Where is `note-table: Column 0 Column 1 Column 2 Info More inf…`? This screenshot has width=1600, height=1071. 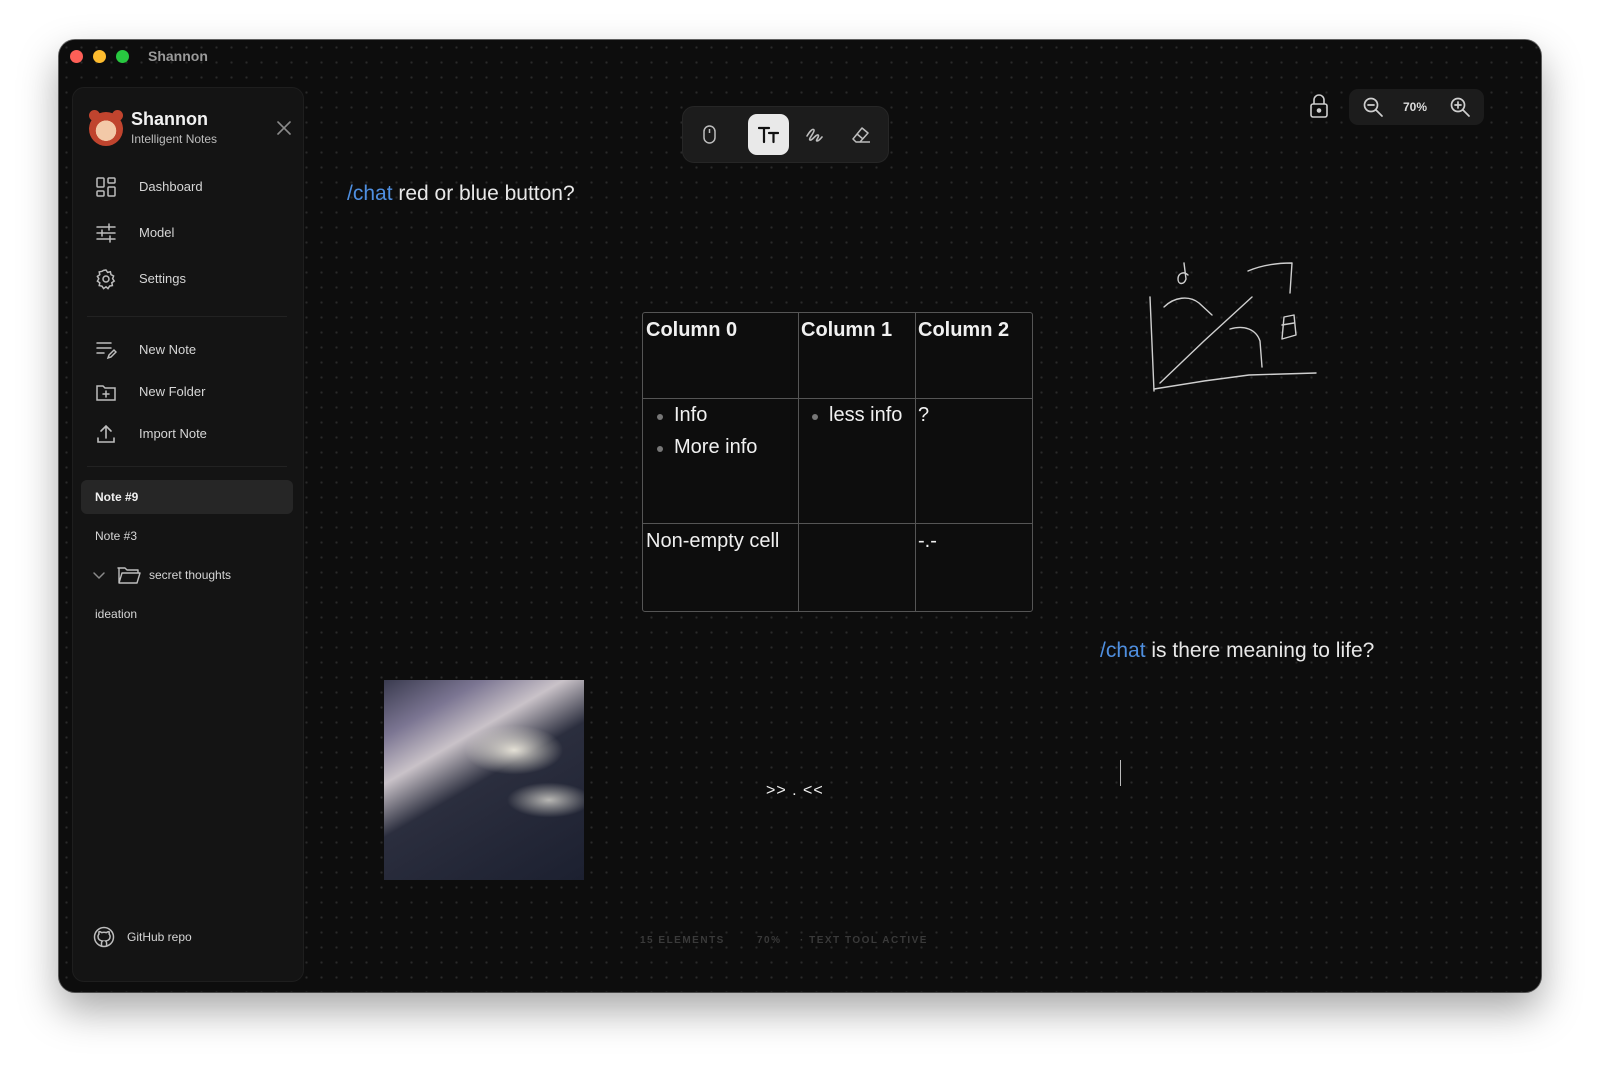 note-table: Column 0 Column 1 Column 2 Info More inf… is located at coordinates (837, 462).